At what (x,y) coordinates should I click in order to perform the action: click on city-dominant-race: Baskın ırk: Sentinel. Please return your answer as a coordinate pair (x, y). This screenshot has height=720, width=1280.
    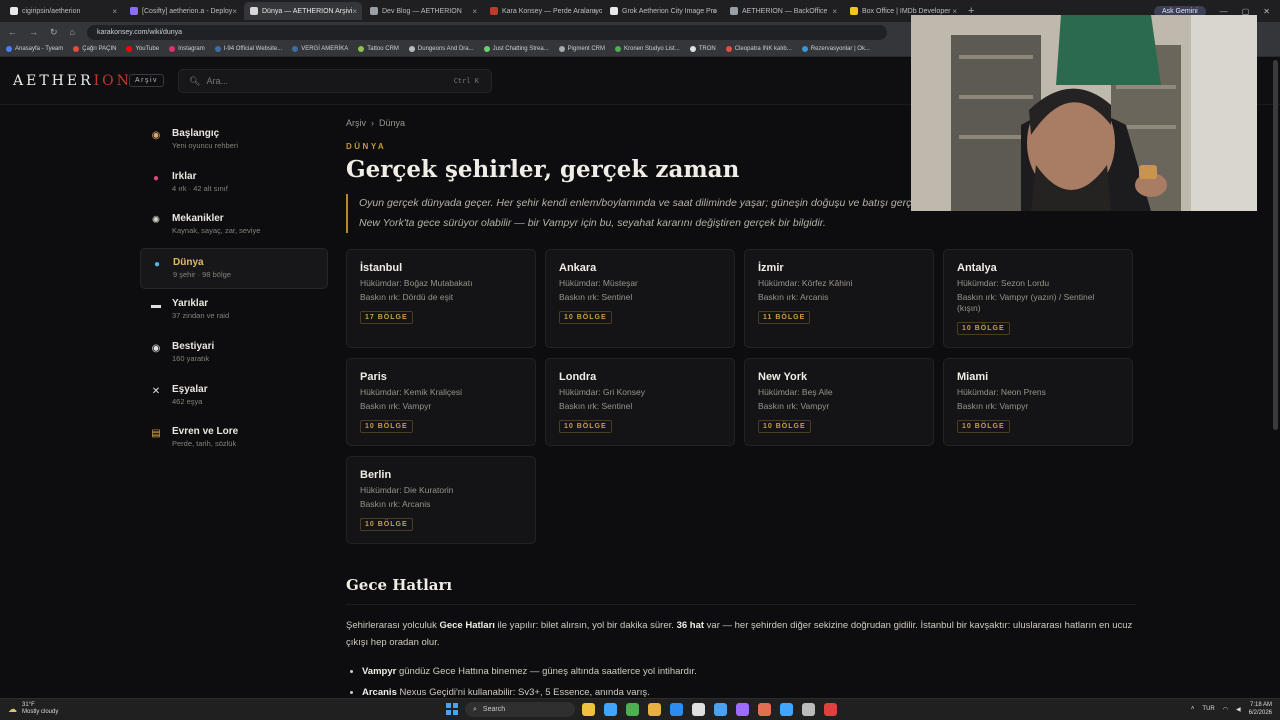
    Looking at the image, I should click on (596, 297).